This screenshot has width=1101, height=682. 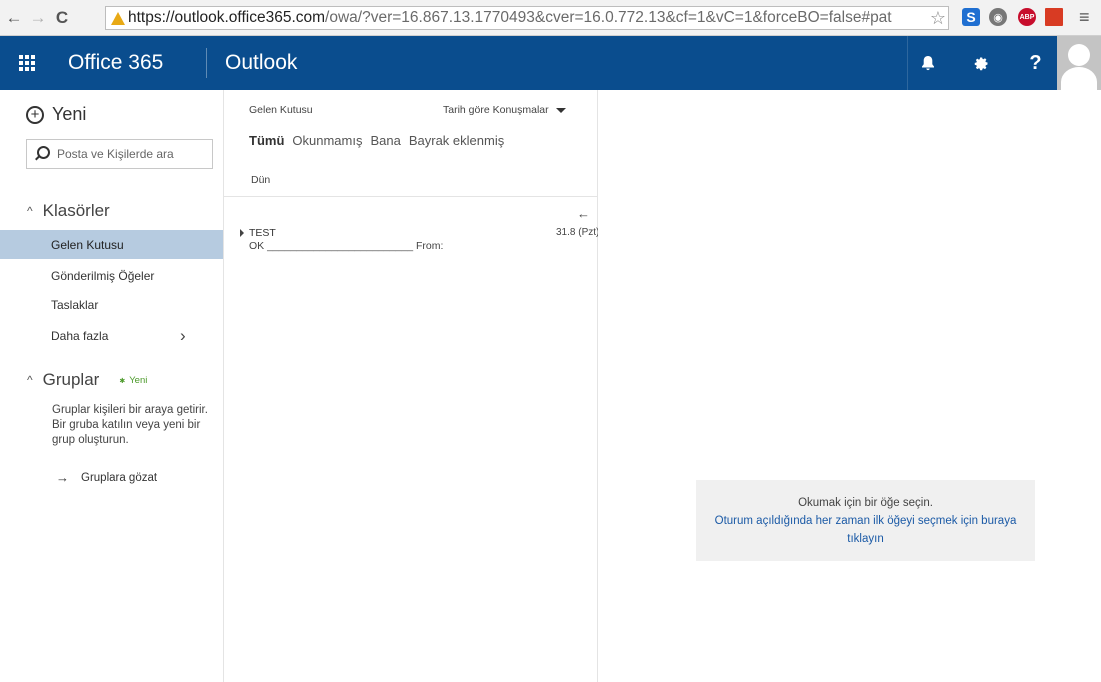 What do you see at coordinates (62, 477) in the screenshot?
I see `arrow-right-icon: →` at bounding box center [62, 477].